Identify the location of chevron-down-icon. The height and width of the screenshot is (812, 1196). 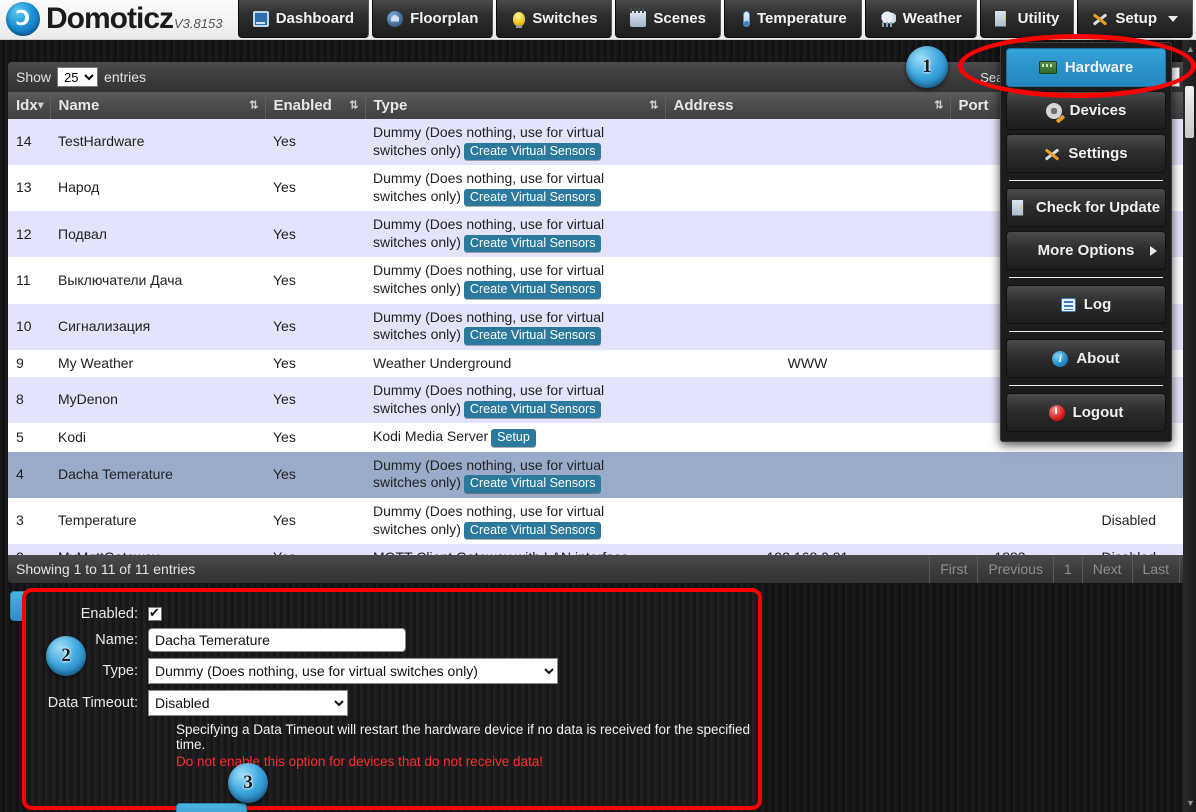
(1173, 18).